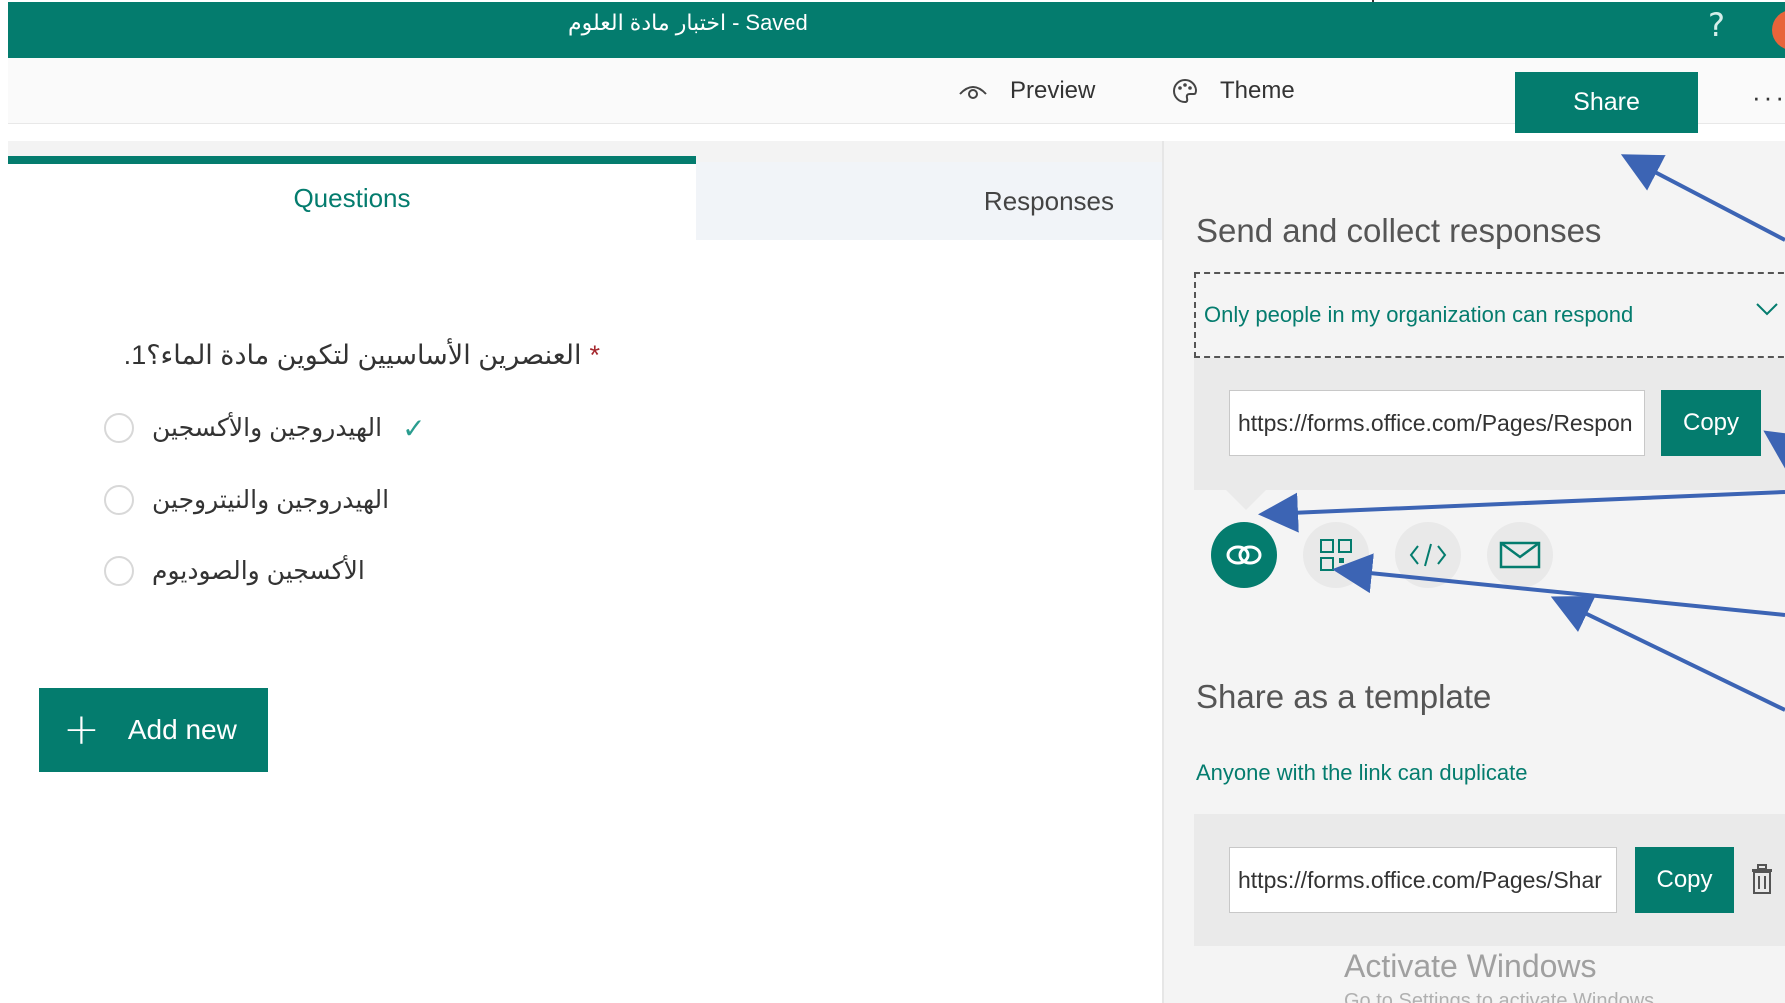 This screenshot has height=1003, width=1785. I want to click on option-item: الهيدروجين والأكسجين ✓, so click(265, 428).